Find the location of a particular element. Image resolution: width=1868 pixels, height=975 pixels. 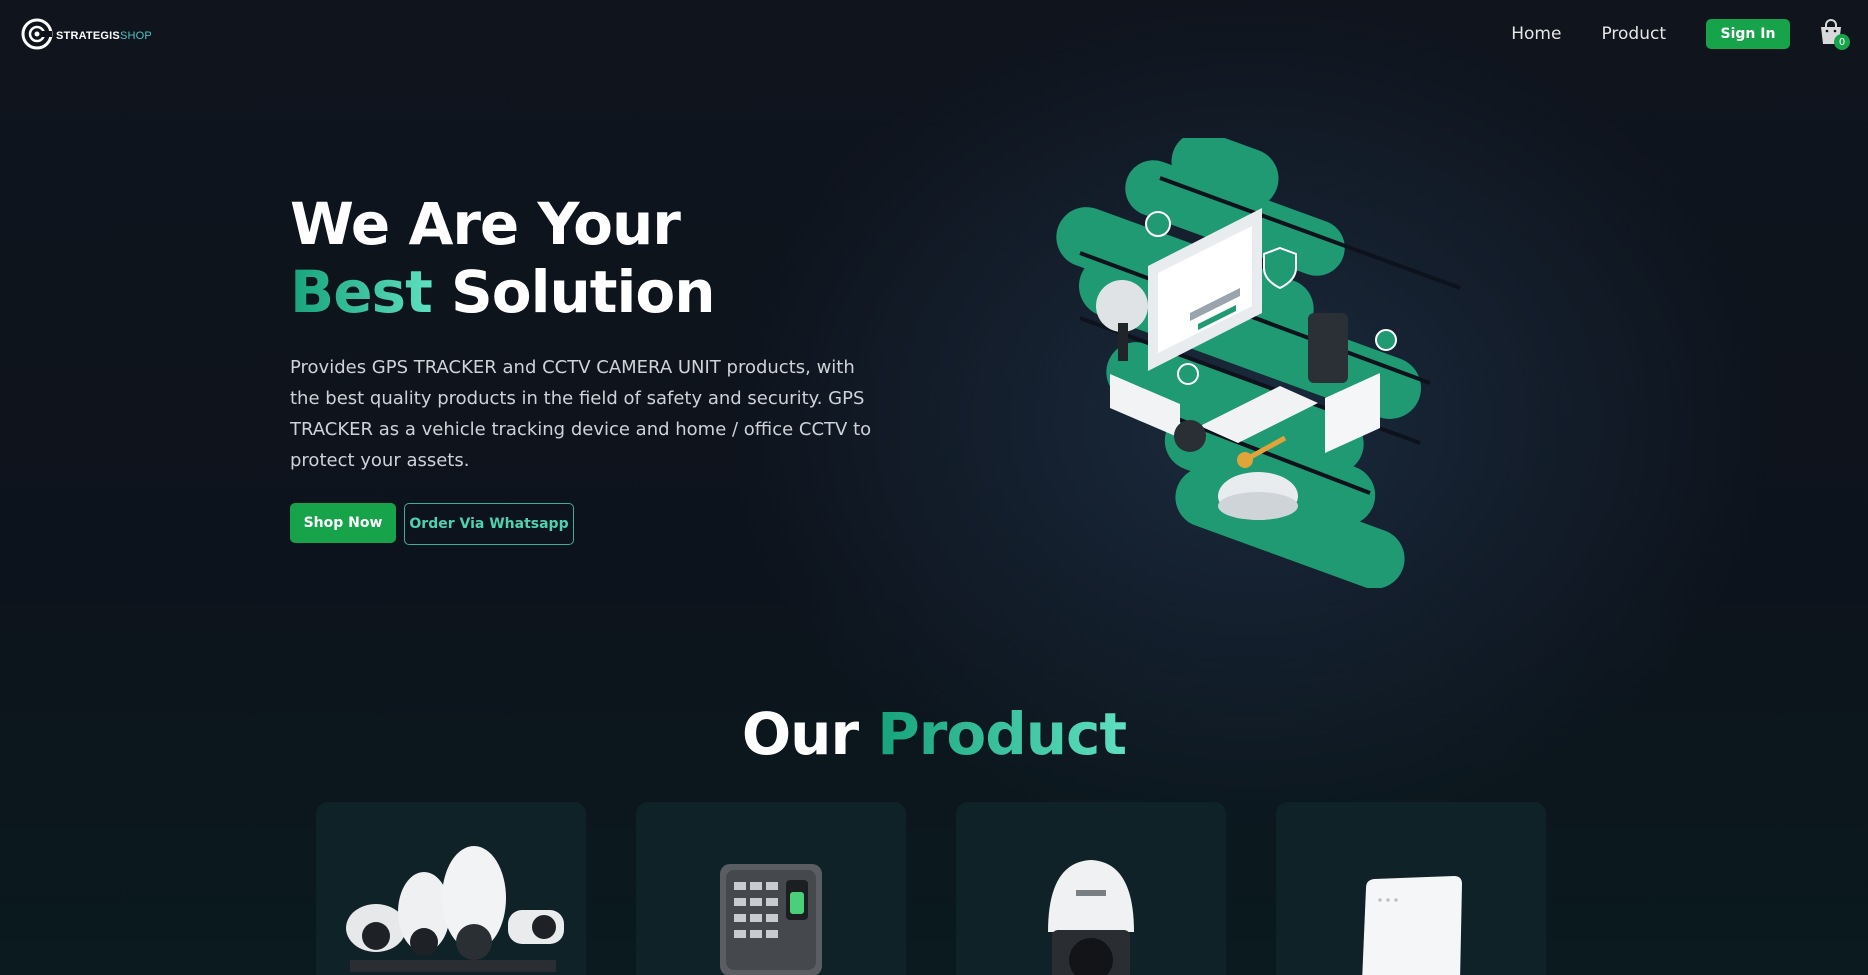

our-product-title-main: Our is located at coordinates (809, 734).